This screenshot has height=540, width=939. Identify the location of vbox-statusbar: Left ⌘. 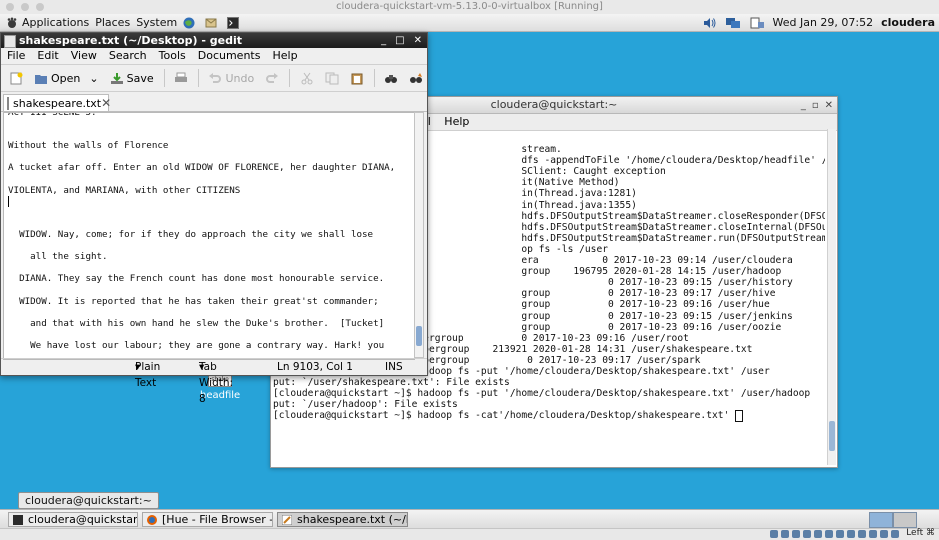
(469, 534).